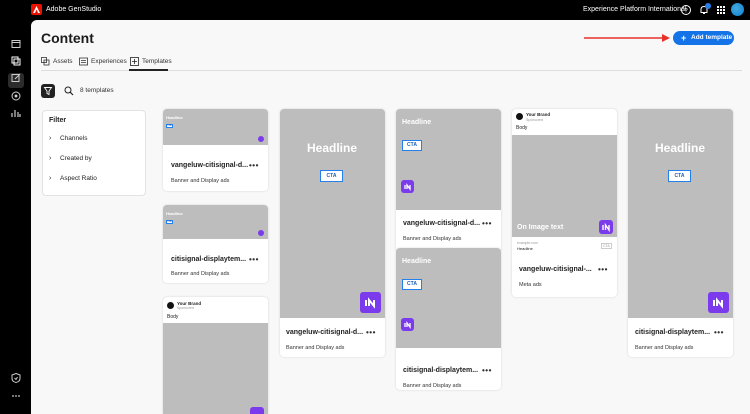 Image resolution: width=750 pixels, height=414 pixels. What do you see at coordinates (16, 78) in the screenshot?
I see `create-icon` at bounding box center [16, 78].